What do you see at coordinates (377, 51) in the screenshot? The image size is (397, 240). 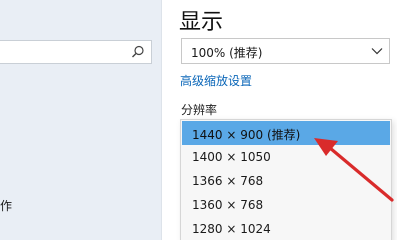 I see `chevron-down-icon` at bounding box center [377, 51].